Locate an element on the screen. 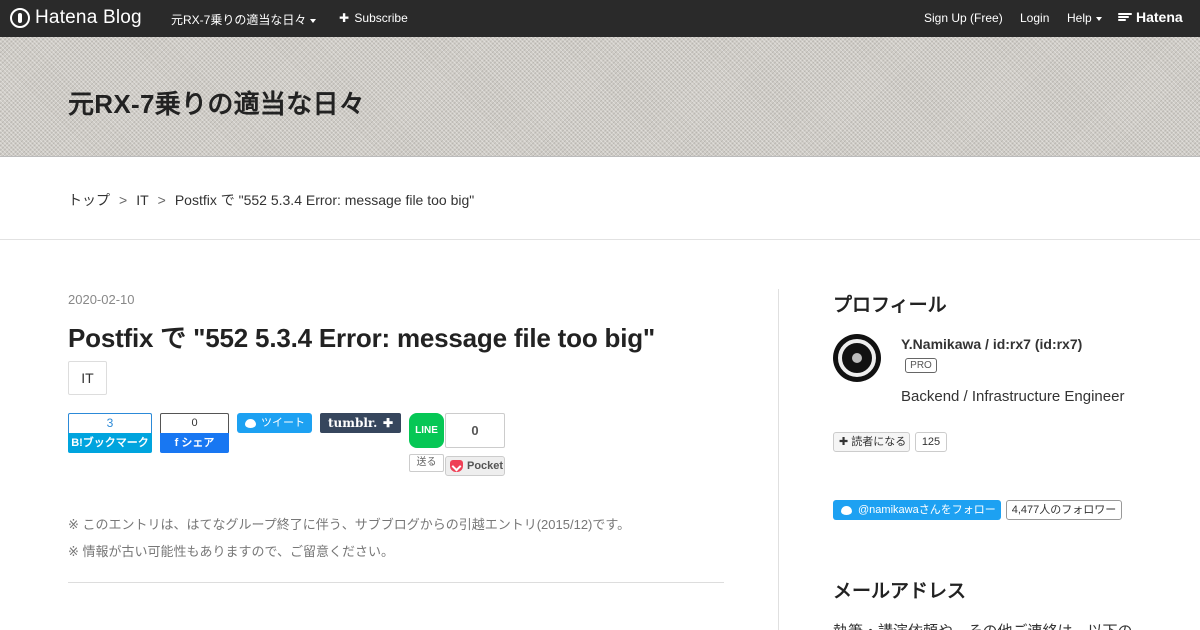 The height and width of the screenshot is (630, 1200). pocket-count: 0 is located at coordinates (475, 430).